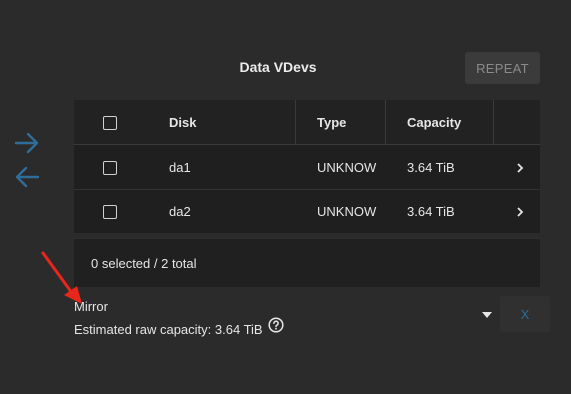 The width and height of the screenshot is (571, 394). What do you see at coordinates (27, 177) in the screenshot?
I see `arrow-left-icon` at bounding box center [27, 177].